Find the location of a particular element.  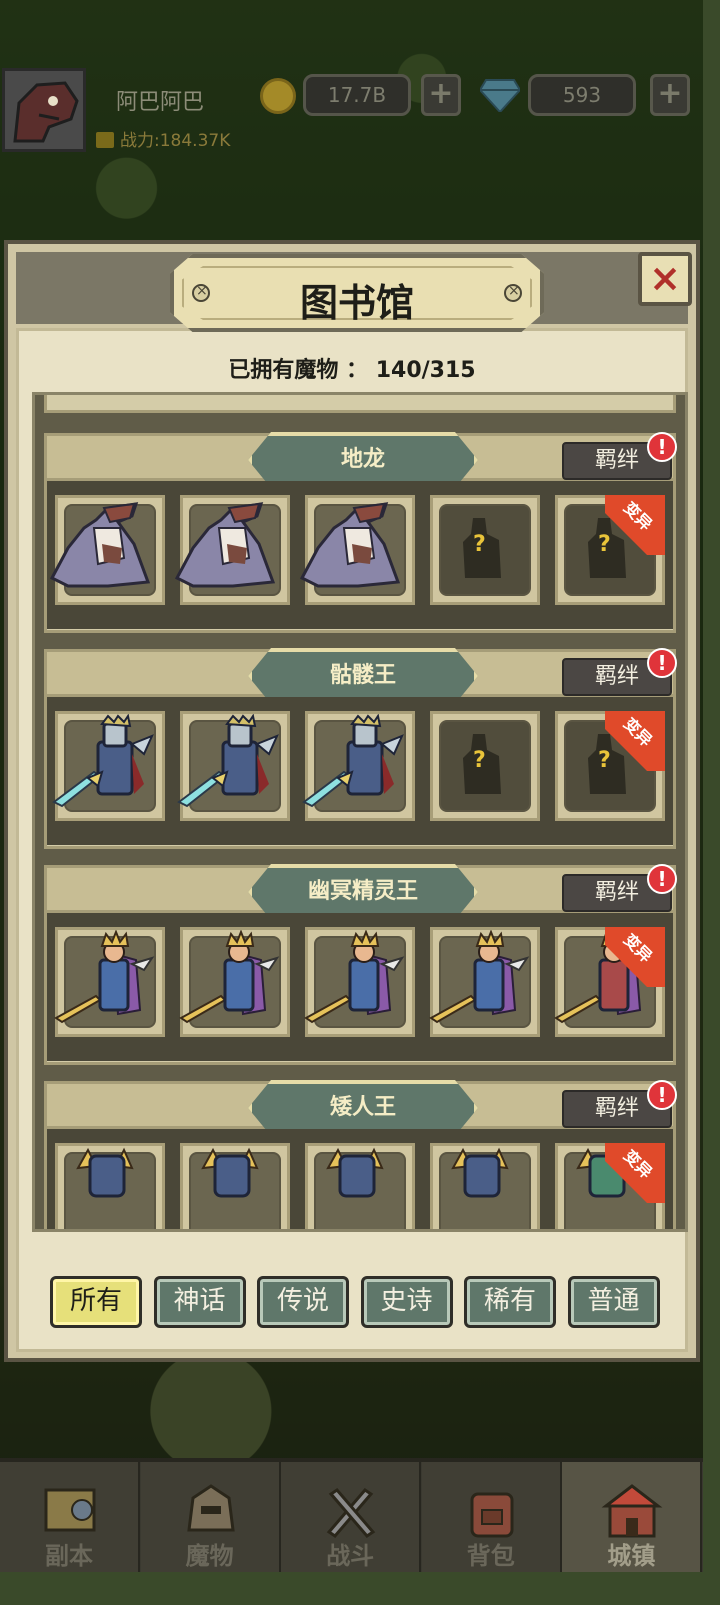

rarity-filter-bar: 所有 神话 传说 史诗 稀有 普通 is located at coordinates (360, 1303).